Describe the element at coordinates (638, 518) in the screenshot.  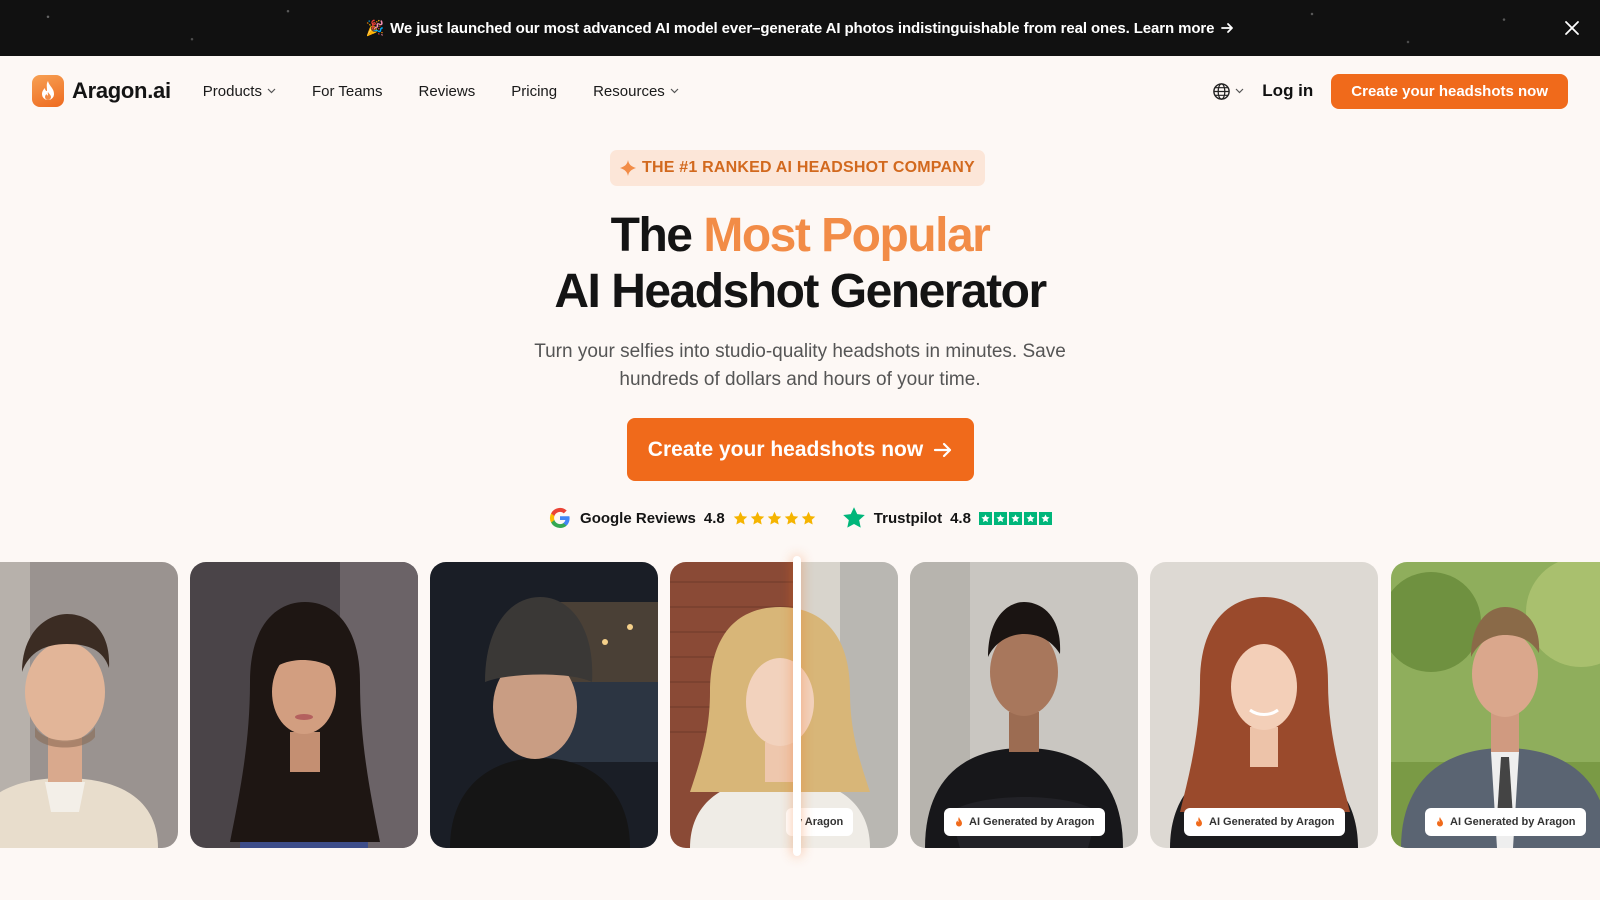
I see `google-label: Google Reviews` at that location.